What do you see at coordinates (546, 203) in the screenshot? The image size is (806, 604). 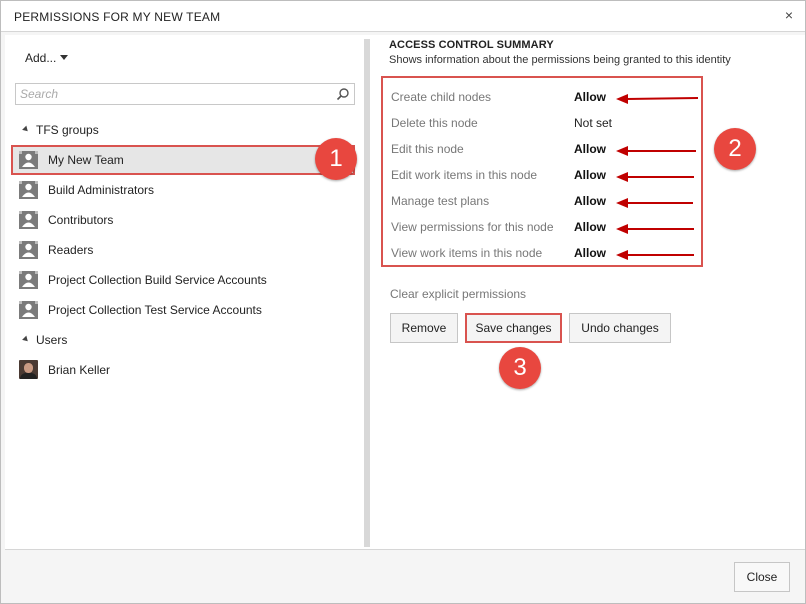 I see `permission-row: Manage test plans Allow` at bounding box center [546, 203].